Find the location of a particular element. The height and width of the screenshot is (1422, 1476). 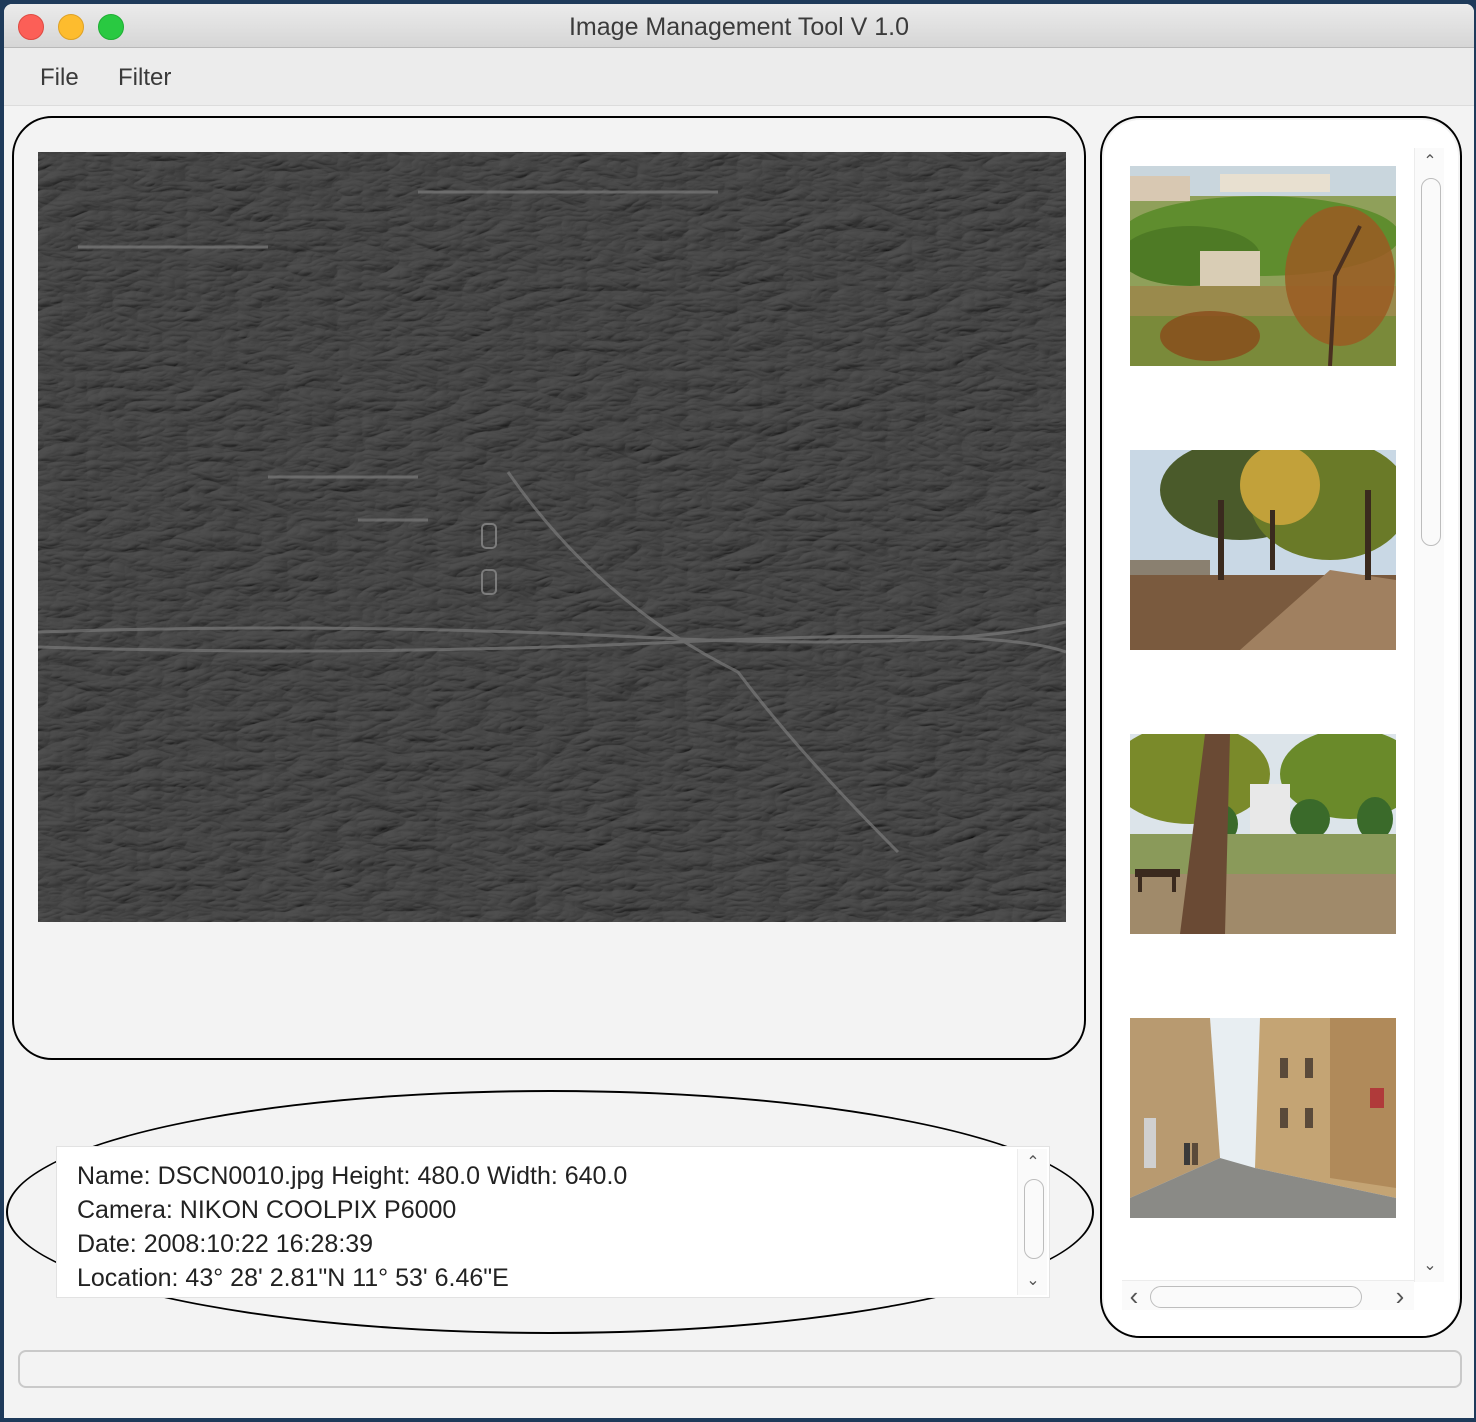

title-bar: Image Management Tool V 1.0 is located at coordinates (739, 26).